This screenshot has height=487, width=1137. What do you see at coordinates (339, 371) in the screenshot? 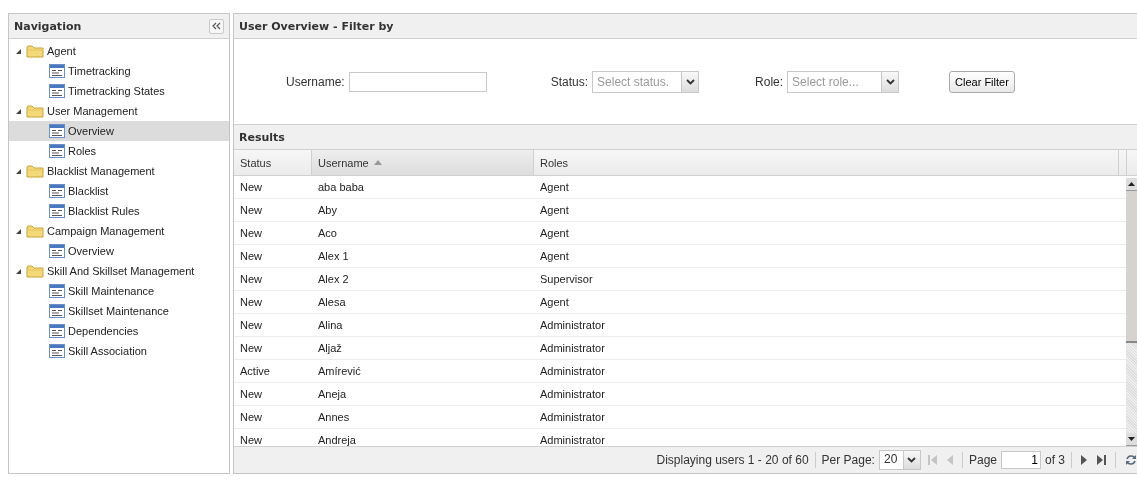
I see `table-cell-text: Amírević` at bounding box center [339, 371].